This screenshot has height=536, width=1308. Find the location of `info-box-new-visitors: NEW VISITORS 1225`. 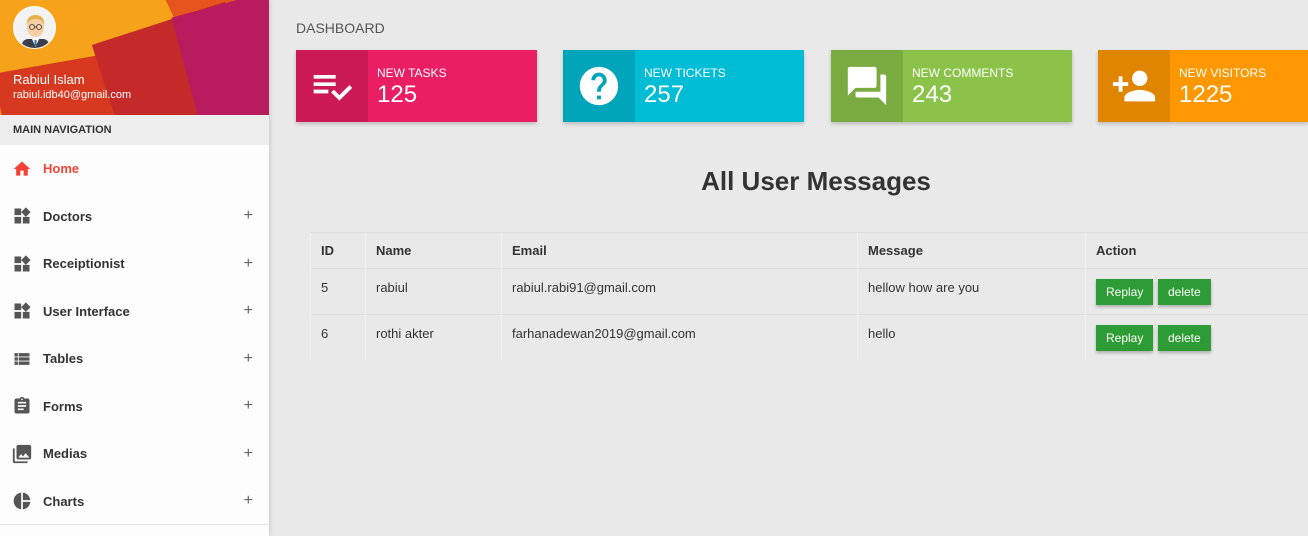

info-box-new-visitors: NEW VISITORS 1225 is located at coordinates (1203, 86).